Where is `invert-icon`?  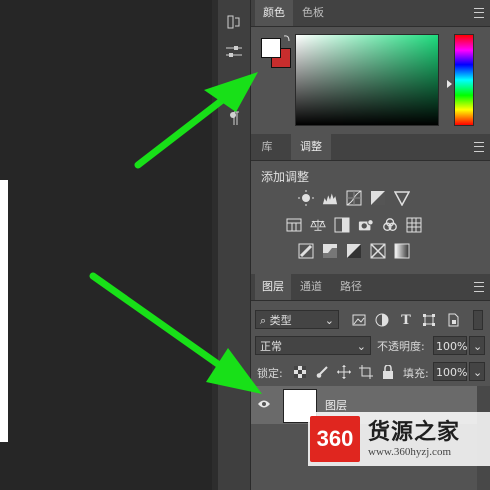
invert-icon is located at coordinates (306, 251).